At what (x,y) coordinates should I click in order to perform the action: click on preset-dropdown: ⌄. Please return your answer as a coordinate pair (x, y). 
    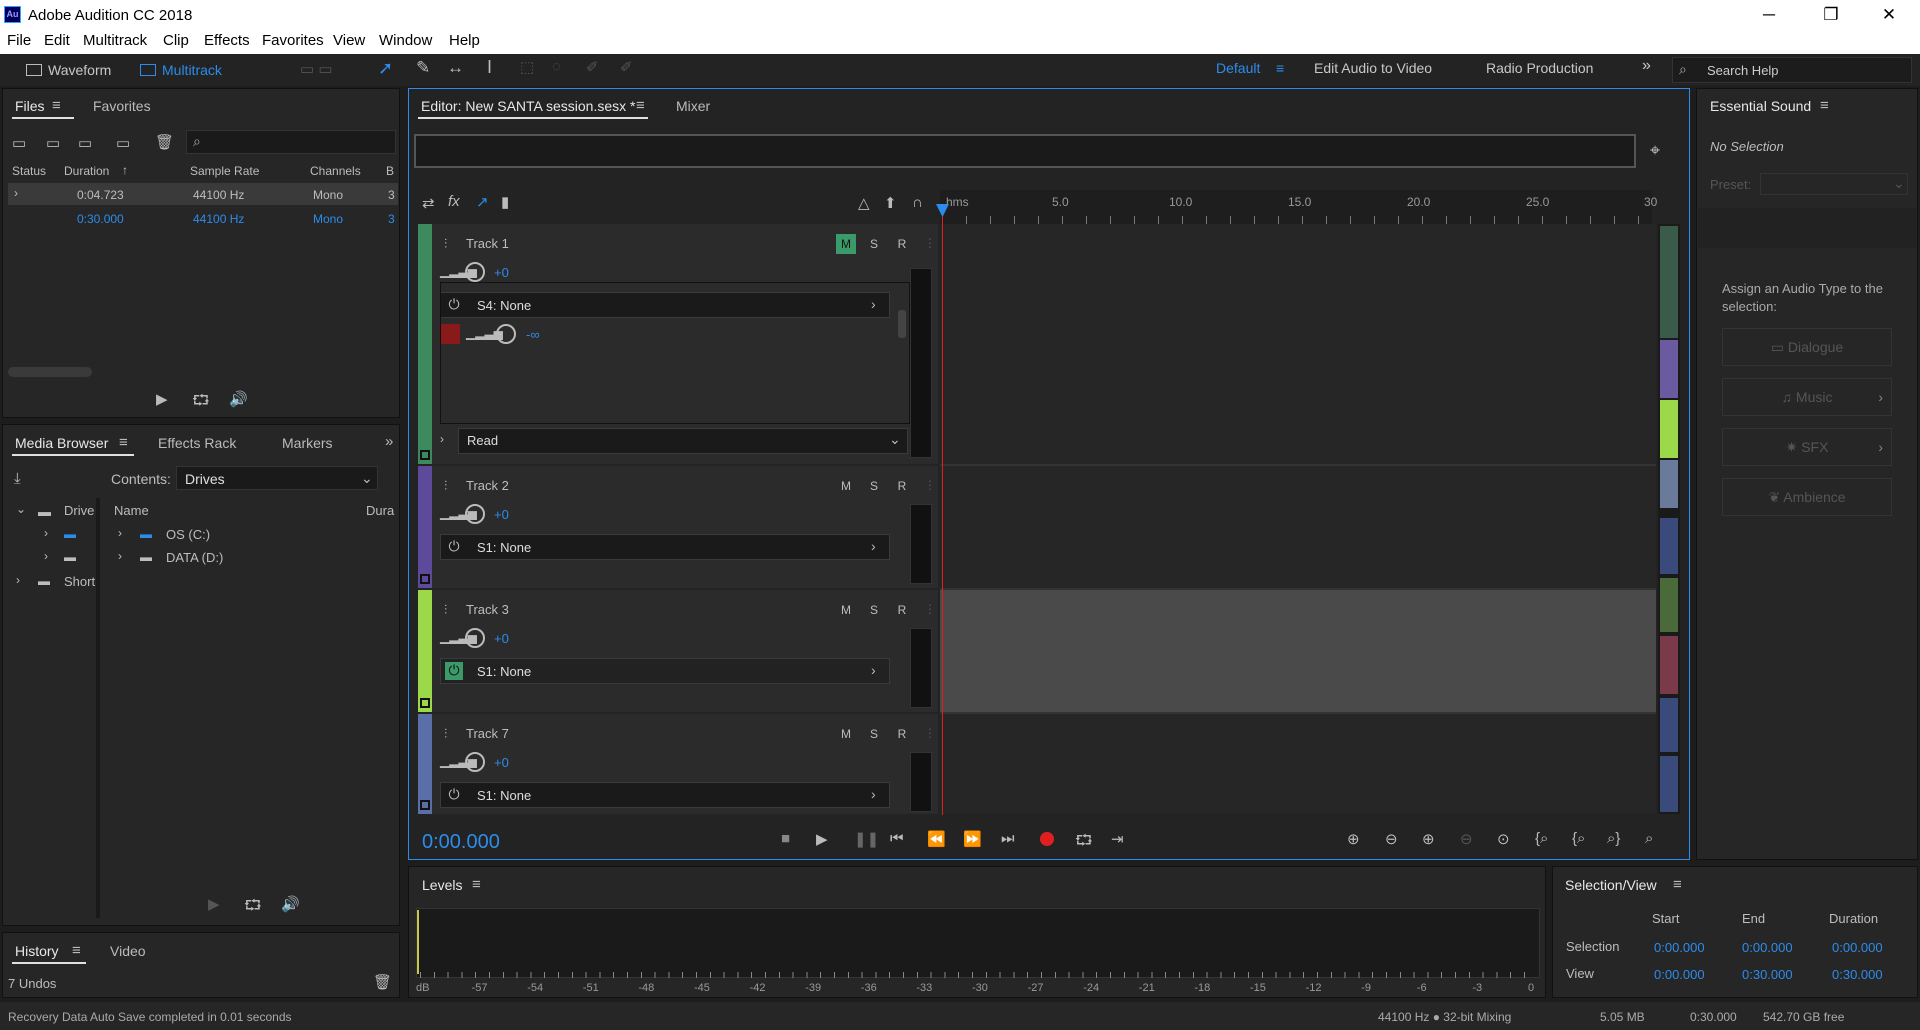
    Looking at the image, I should click on (1834, 184).